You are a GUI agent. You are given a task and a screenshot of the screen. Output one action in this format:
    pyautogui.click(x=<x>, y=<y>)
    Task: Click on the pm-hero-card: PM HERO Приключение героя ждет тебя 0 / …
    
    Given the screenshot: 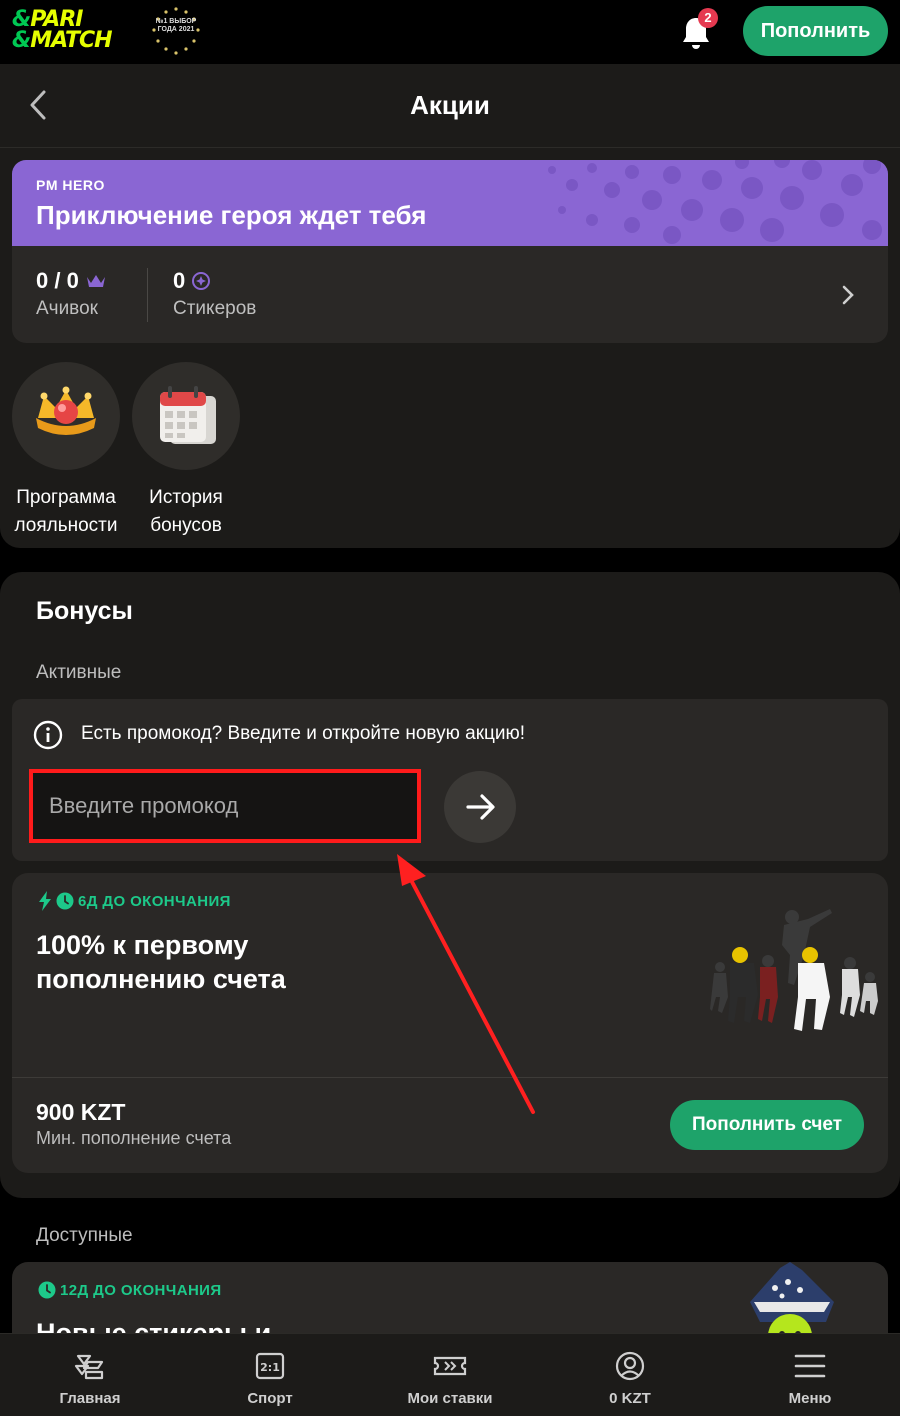 What is the action you would take?
    pyautogui.click(x=450, y=251)
    